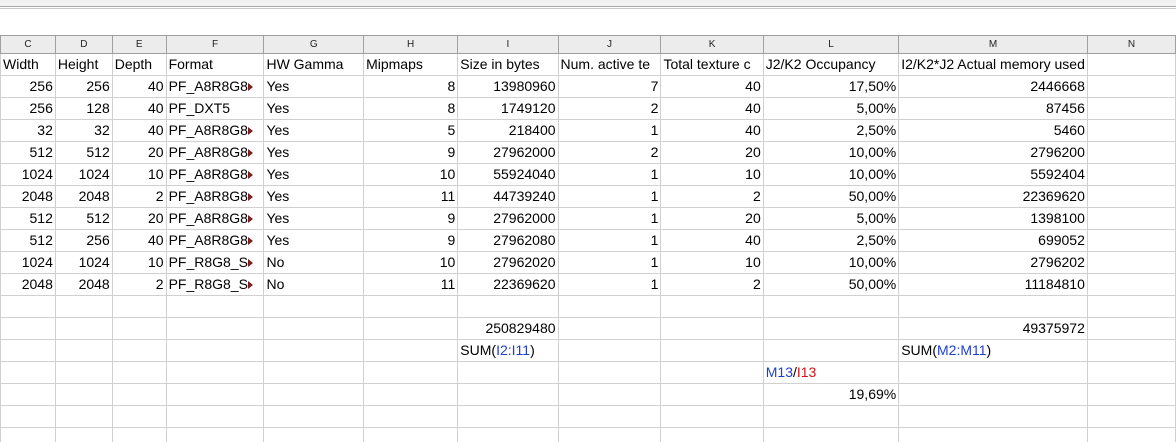 Image resolution: width=1176 pixels, height=442 pixels. I want to click on header-cell: Total texture c, so click(712, 64).